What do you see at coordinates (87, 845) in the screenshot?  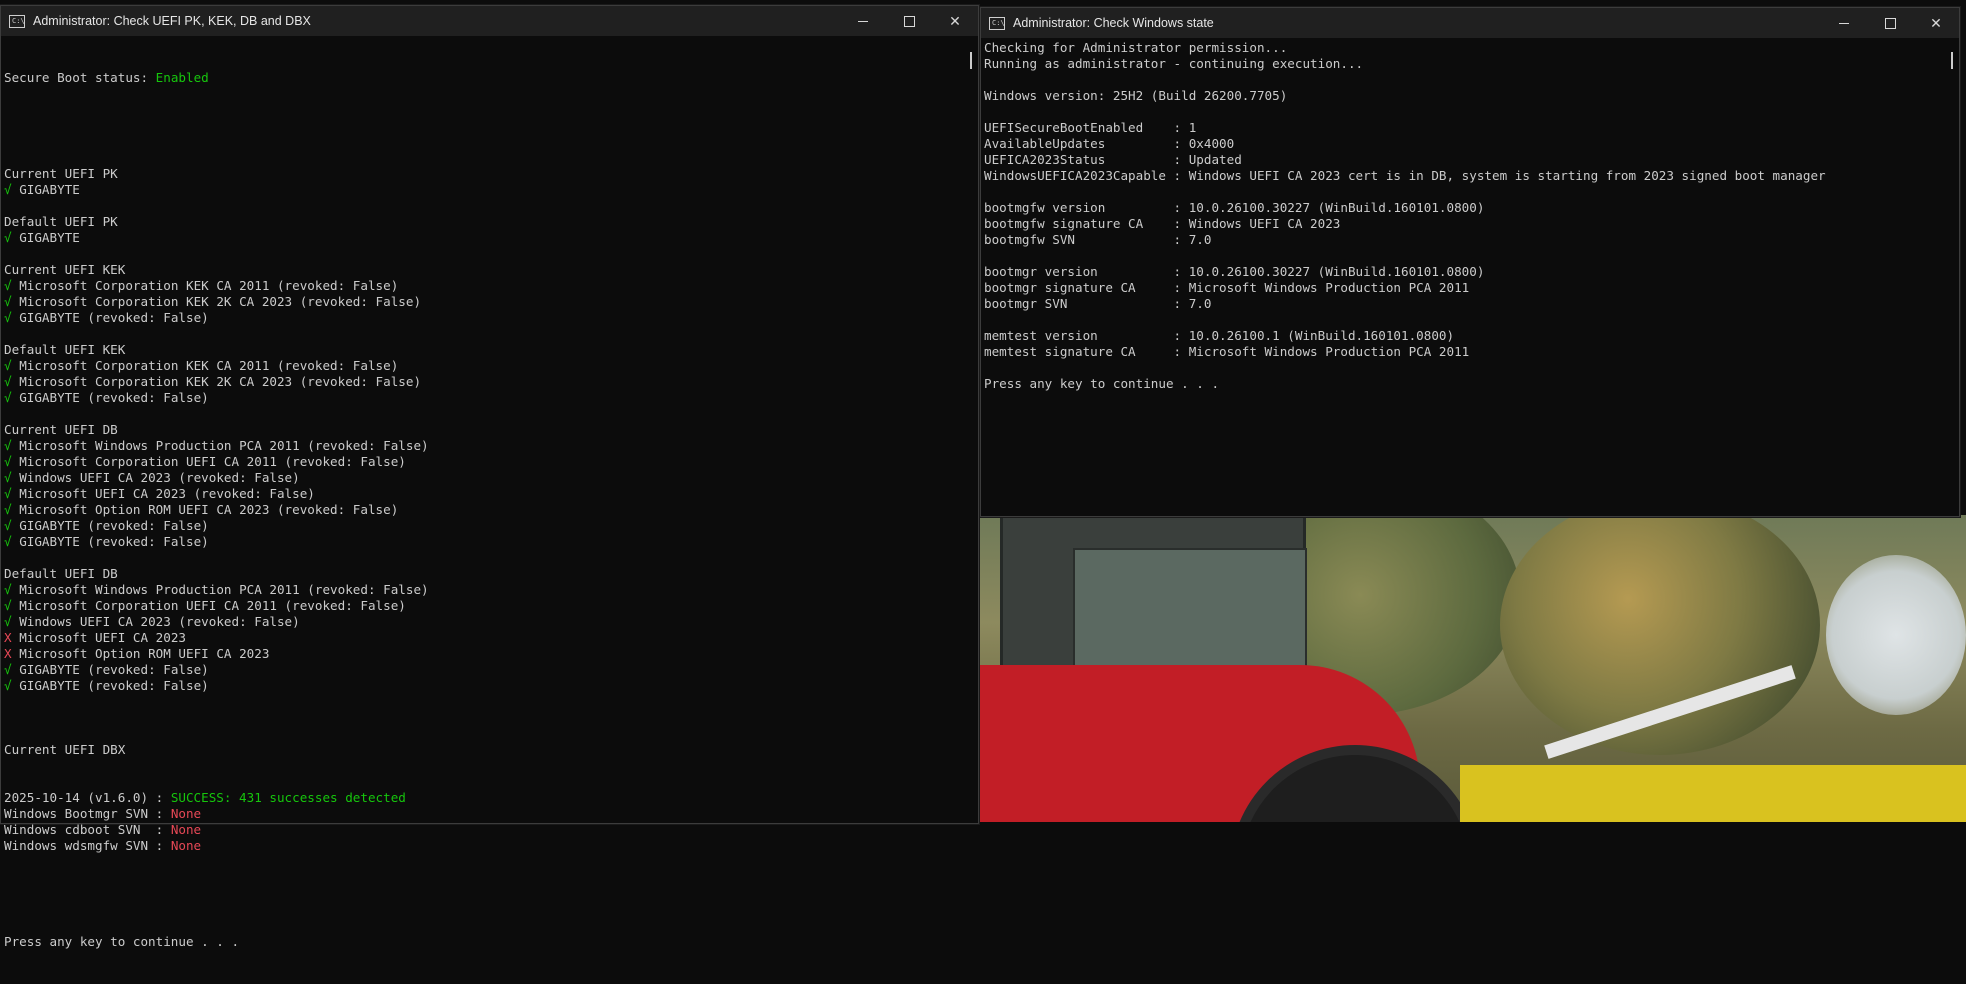 I see `dbx-label: Windows wdsmgfw SVN :` at bounding box center [87, 845].